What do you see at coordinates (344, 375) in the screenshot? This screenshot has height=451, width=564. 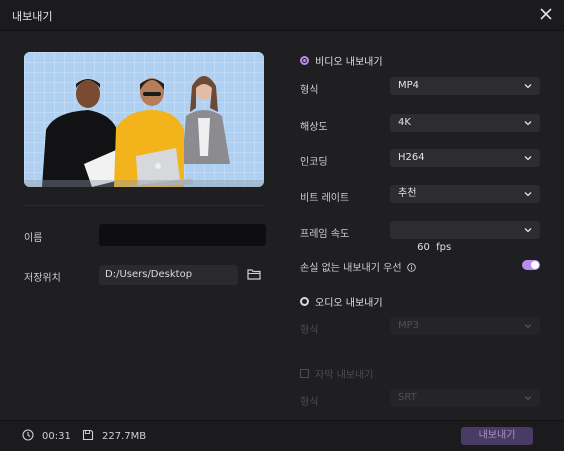 I see `subtitle-export-label: 자막 내보내기` at bounding box center [344, 375].